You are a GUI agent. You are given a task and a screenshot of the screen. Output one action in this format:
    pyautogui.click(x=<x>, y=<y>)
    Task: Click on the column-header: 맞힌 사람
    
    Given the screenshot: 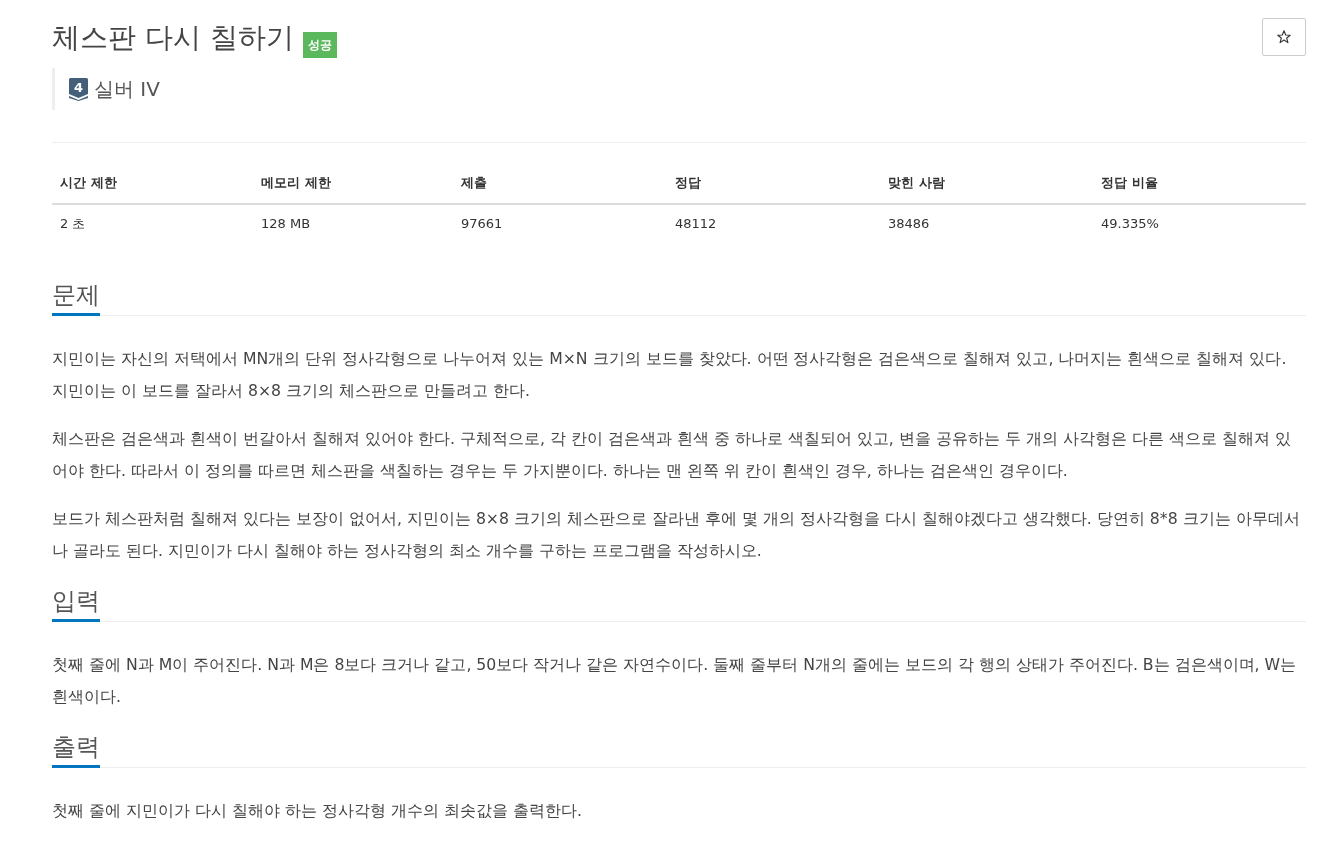 What is the action you would take?
    pyautogui.click(x=986, y=183)
    